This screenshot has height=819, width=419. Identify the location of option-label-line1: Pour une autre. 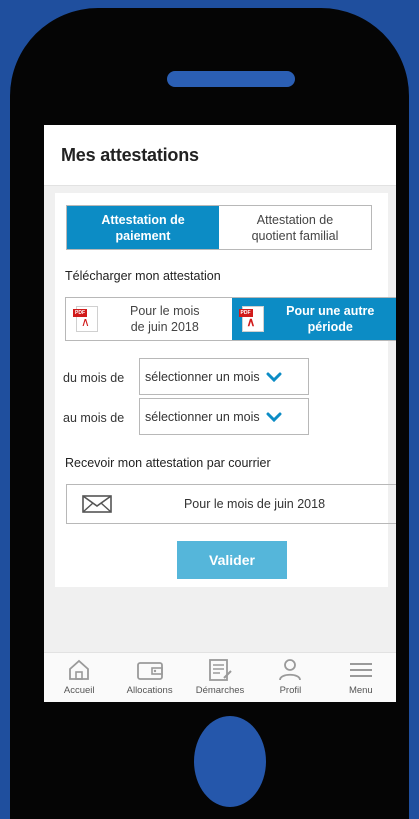
(330, 311).